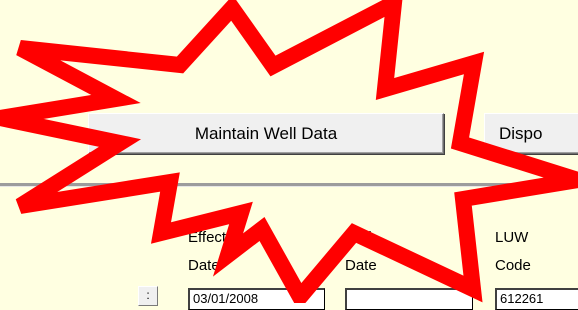  Describe the element at coordinates (531, 133) in the screenshot. I see `dispo-button: Dispo` at that location.